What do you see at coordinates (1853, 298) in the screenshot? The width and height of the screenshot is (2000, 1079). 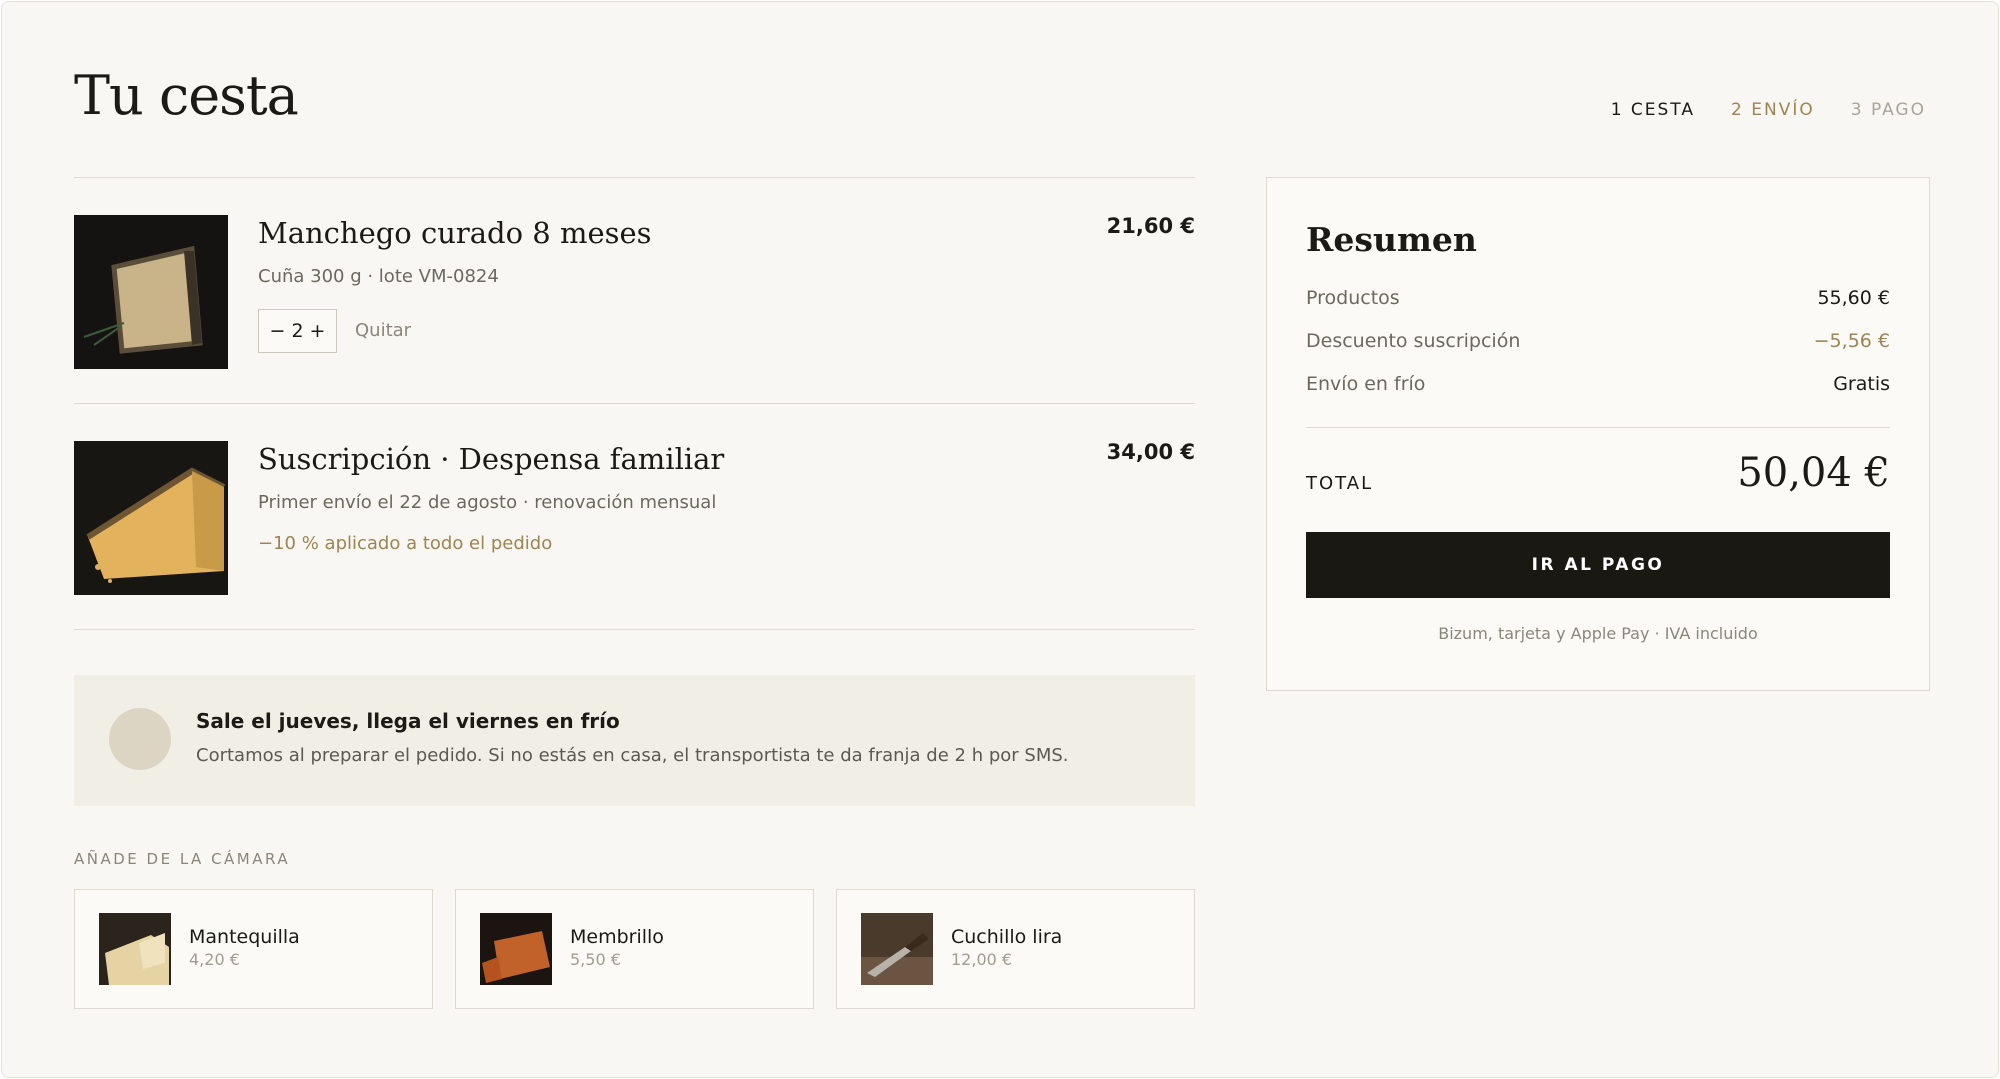 I see `row-value: 55,60 €` at bounding box center [1853, 298].